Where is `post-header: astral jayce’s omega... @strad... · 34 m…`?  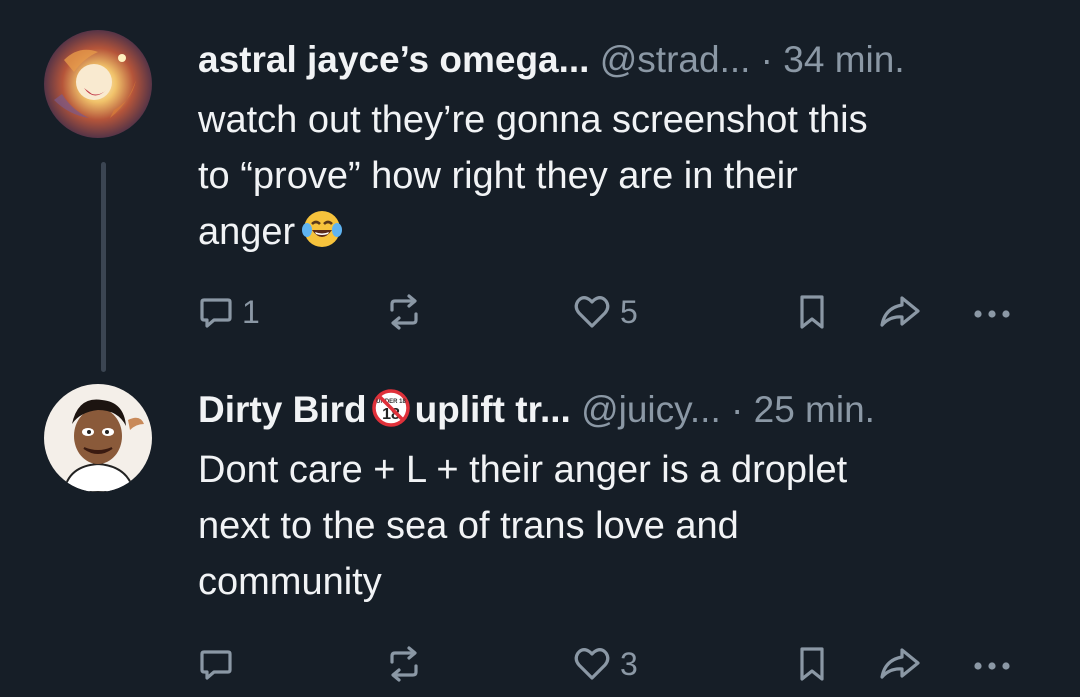
post-header: astral jayce’s omega... @strad... · 34 m… is located at coordinates (551, 60).